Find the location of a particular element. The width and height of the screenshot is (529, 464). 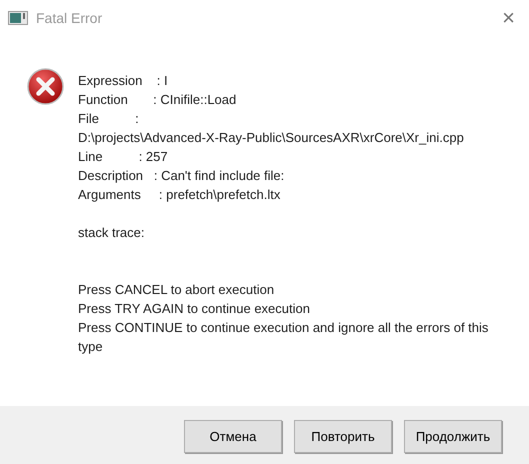

message-line: Press TRY AGAIN to continue execution is located at coordinates (194, 309).